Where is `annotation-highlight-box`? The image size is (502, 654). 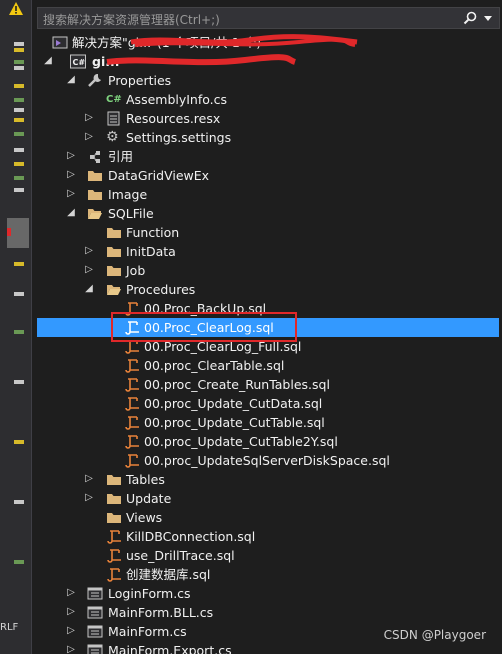 annotation-highlight-box is located at coordinates (204, 327).